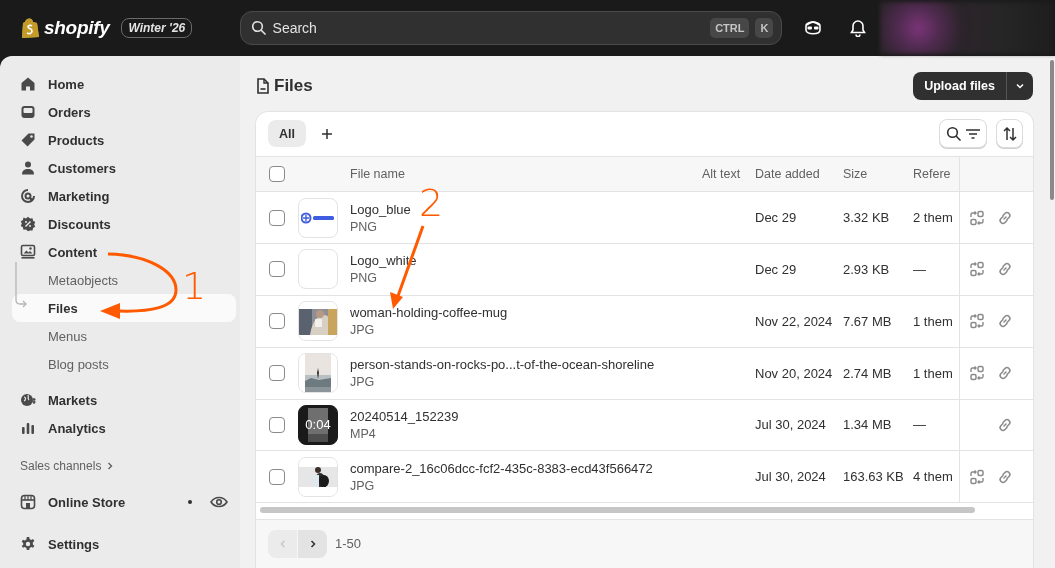 This screenshot has width=1055, height=568. What do you see at coordinates (429, 313) in the screenshot?
I see `file-name: woman-holding-coffee-mug` at bounding box center [429, 313].